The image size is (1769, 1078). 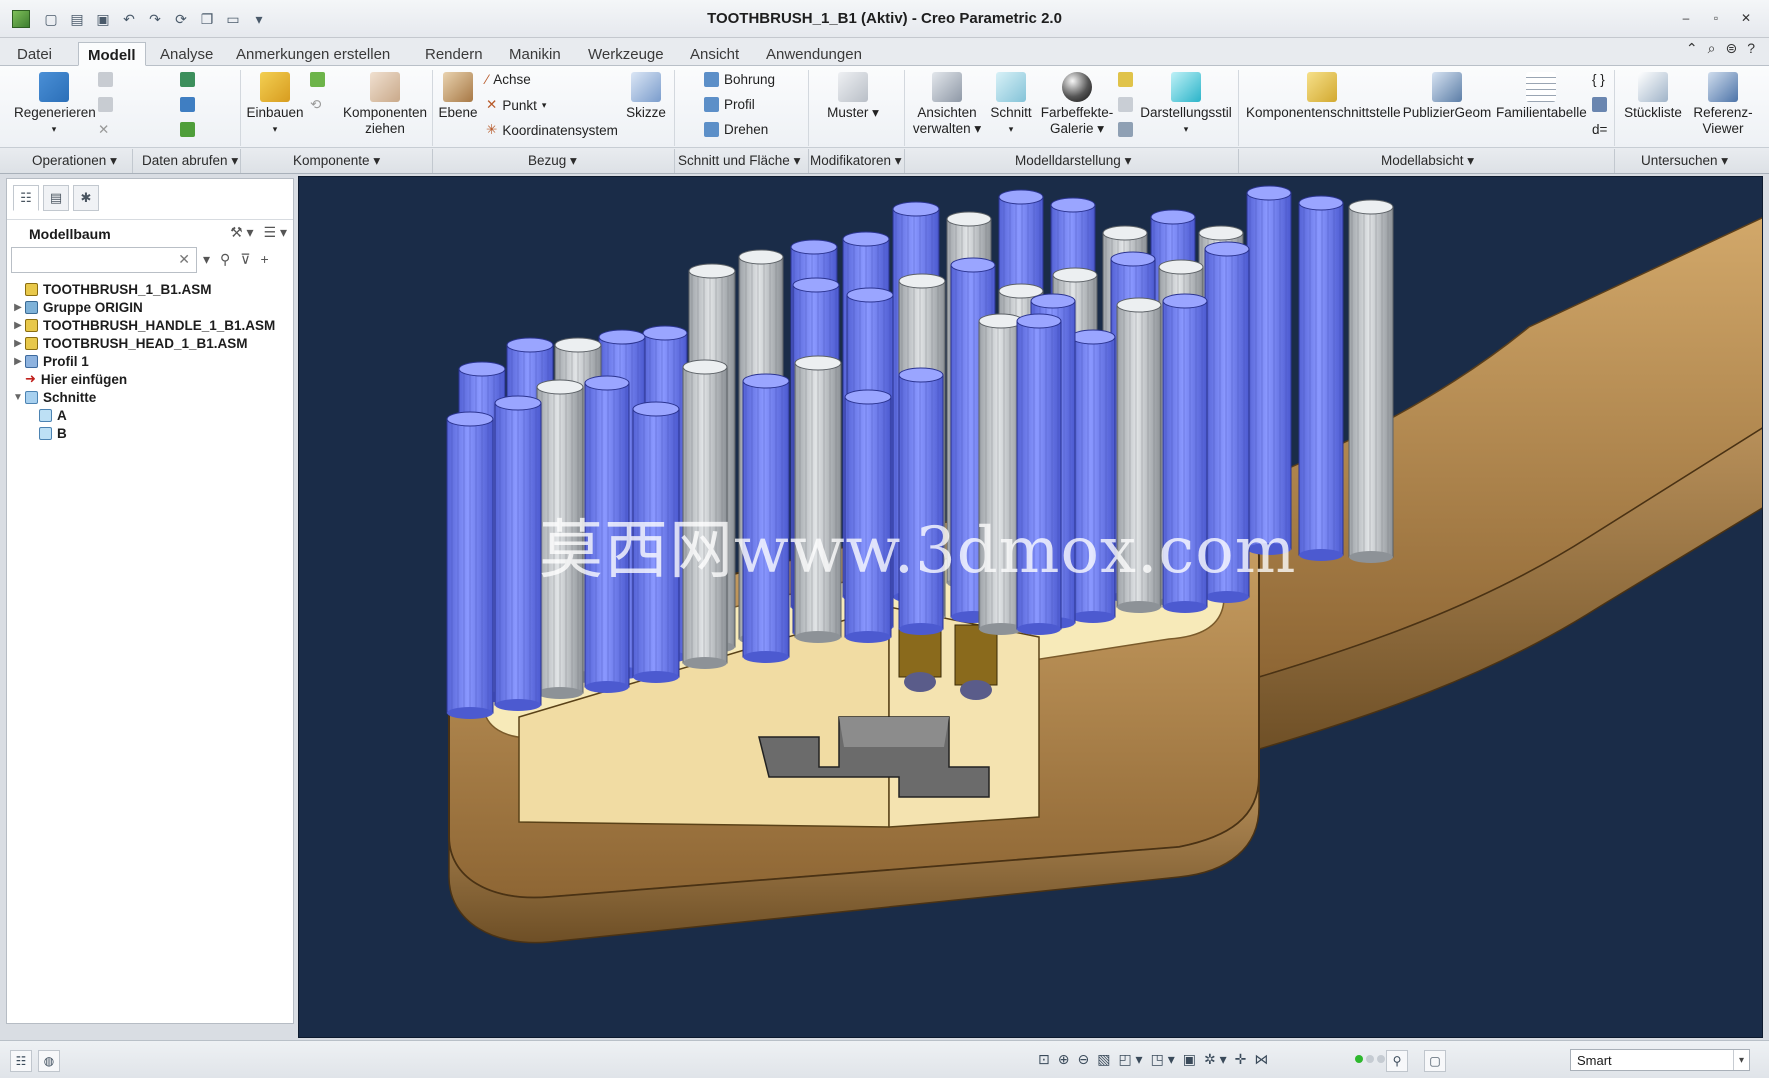 What do you see at coordinates (187, 104) in the screenshot?
I see `data-get-2-button` at bounding box center [187, 104].